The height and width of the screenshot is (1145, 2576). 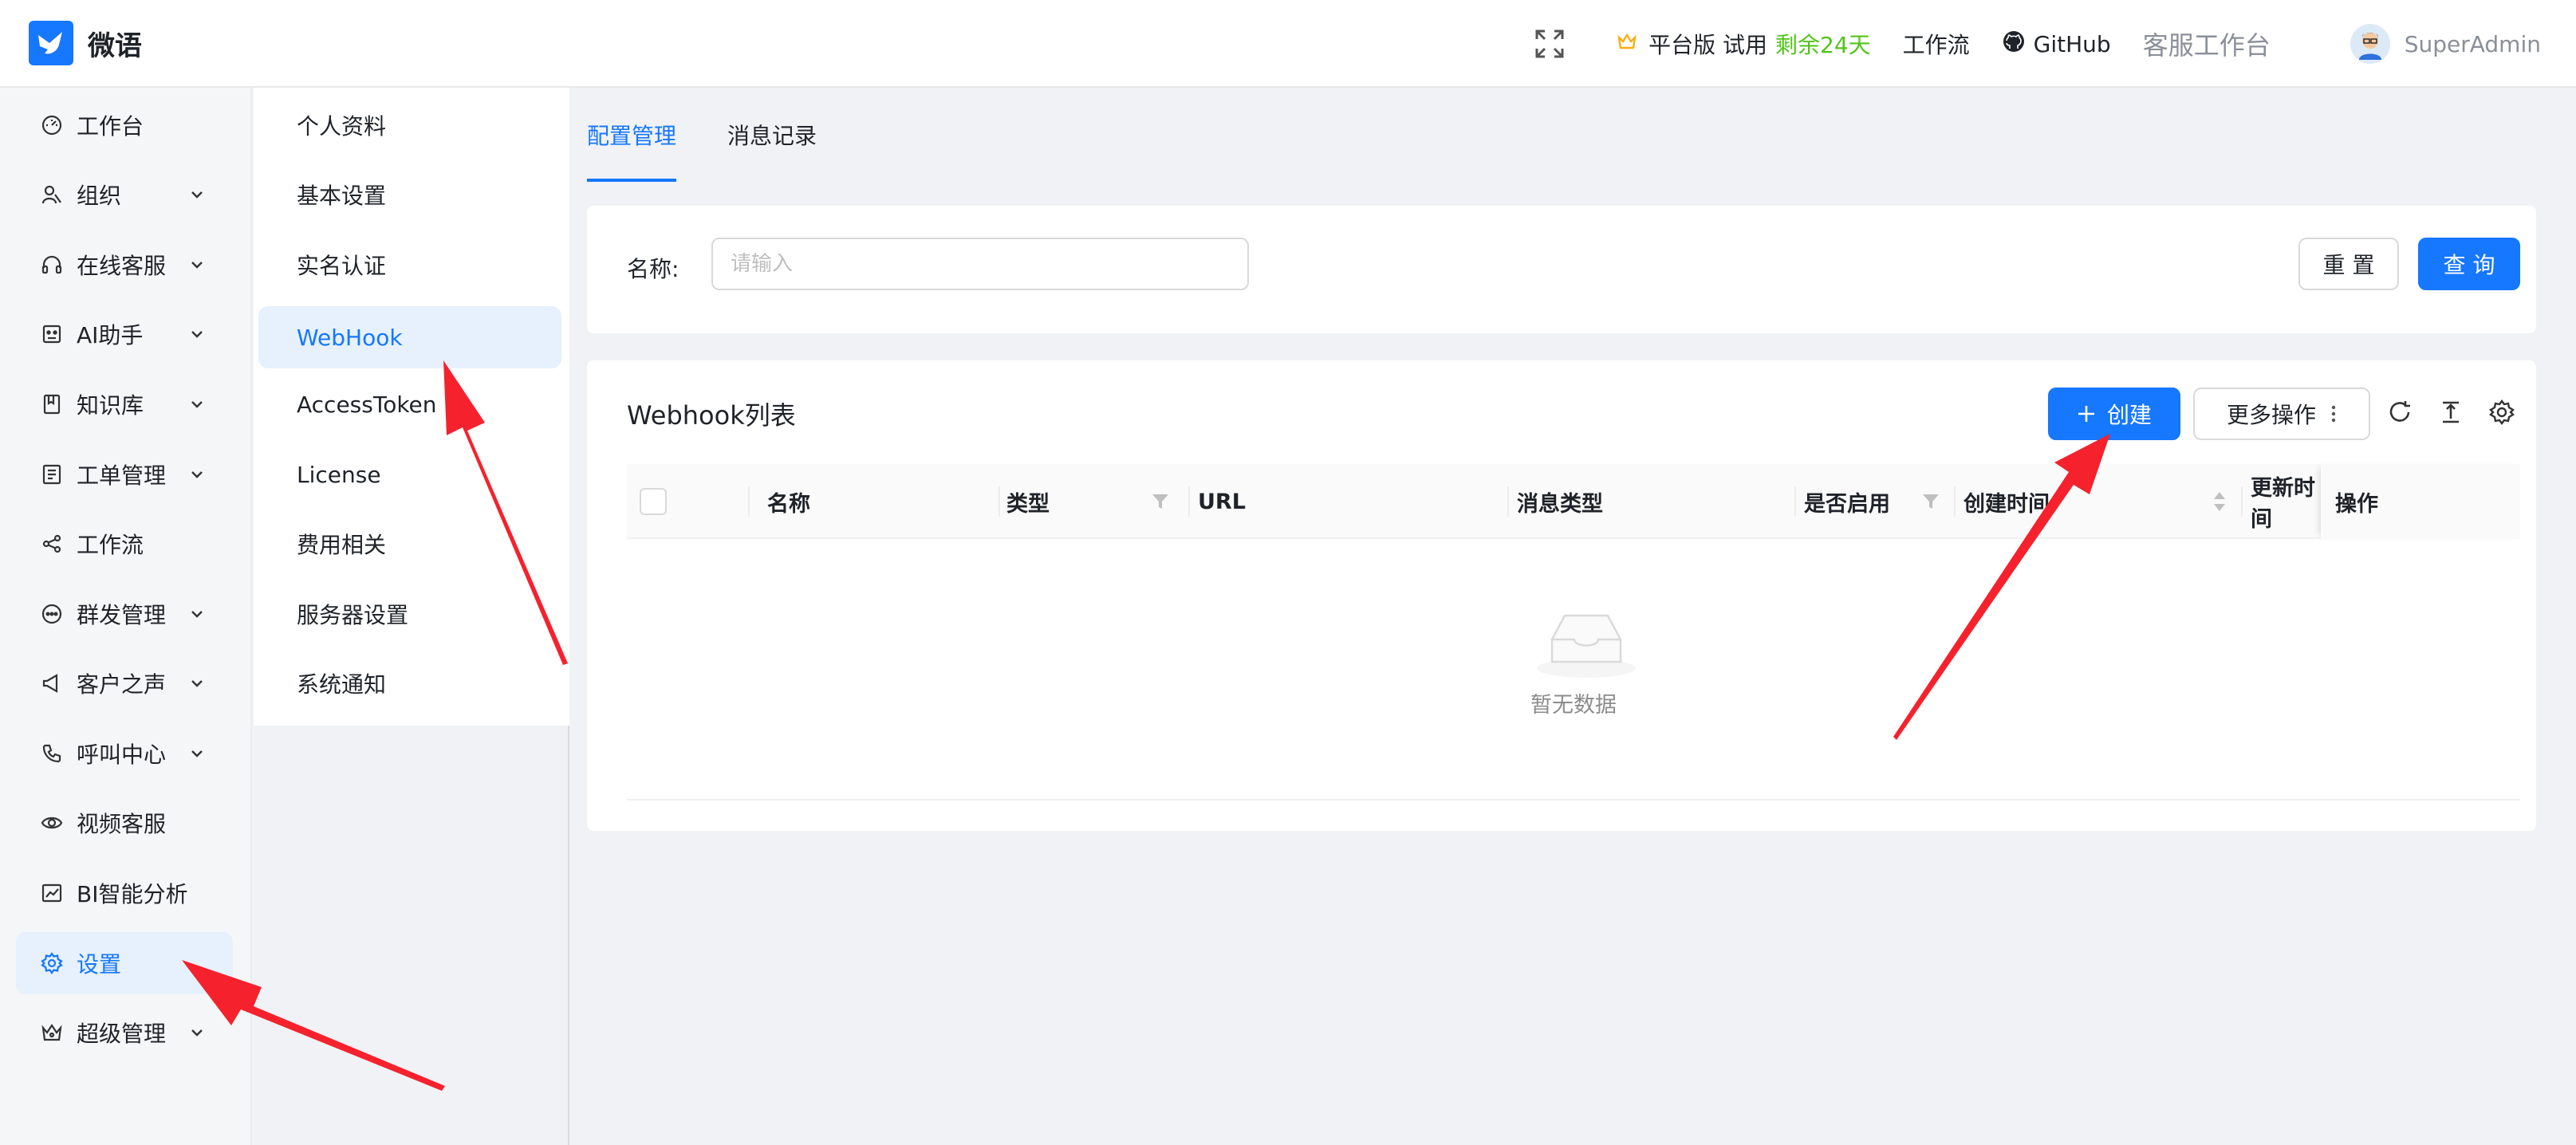 I want to click on tab-bar: 配置管理 消息记录, so click(x=727, y=135).